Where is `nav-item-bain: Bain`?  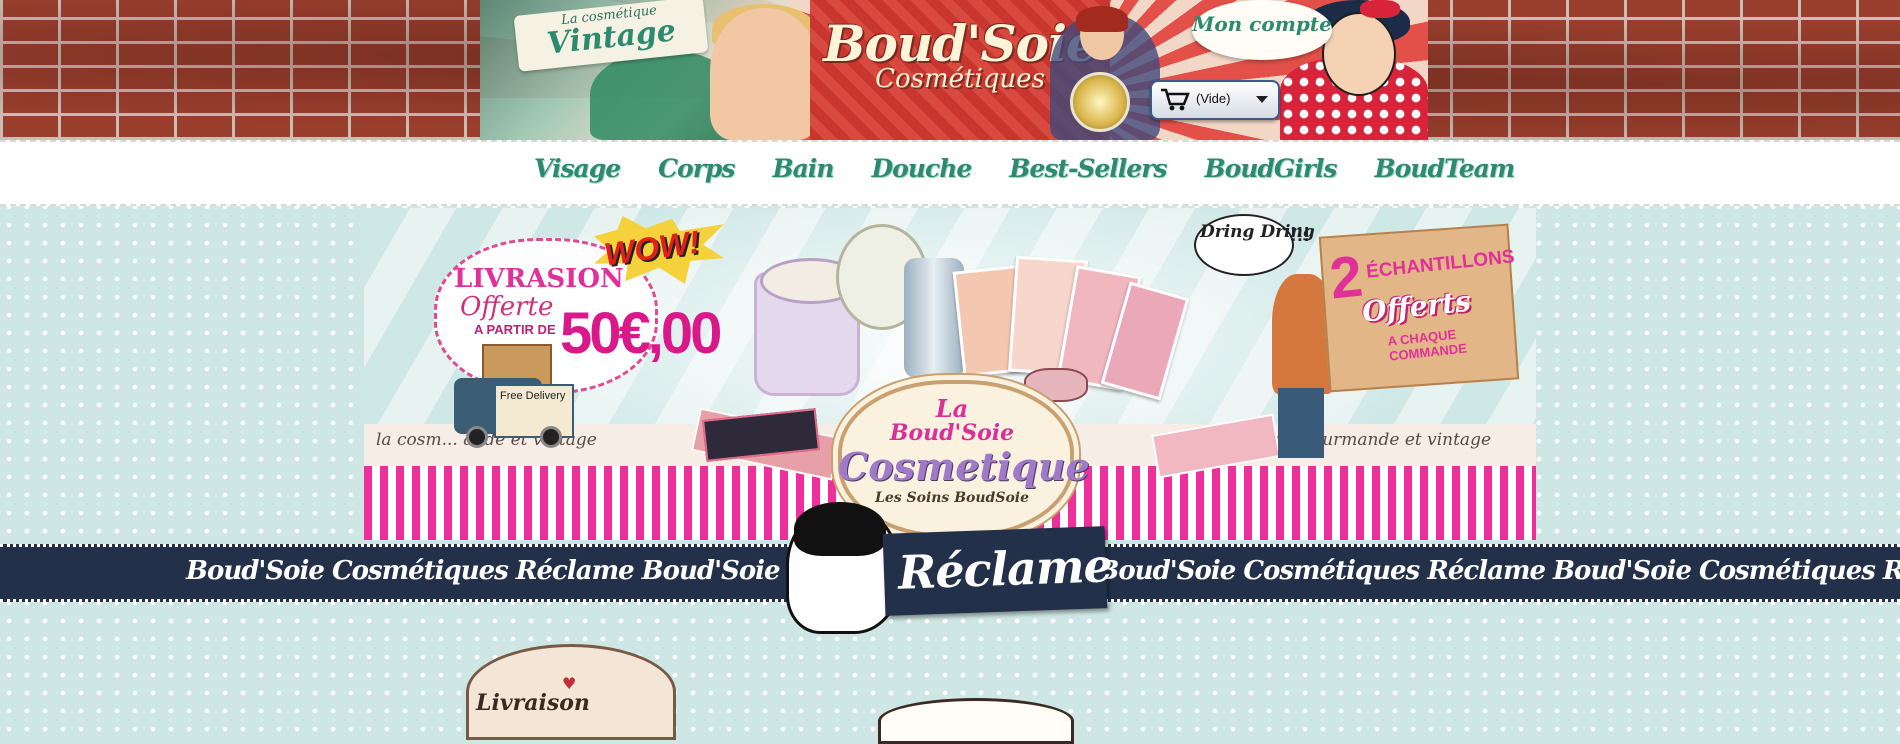 nav-item-bain: Bain is located at coordinates (803, 168).